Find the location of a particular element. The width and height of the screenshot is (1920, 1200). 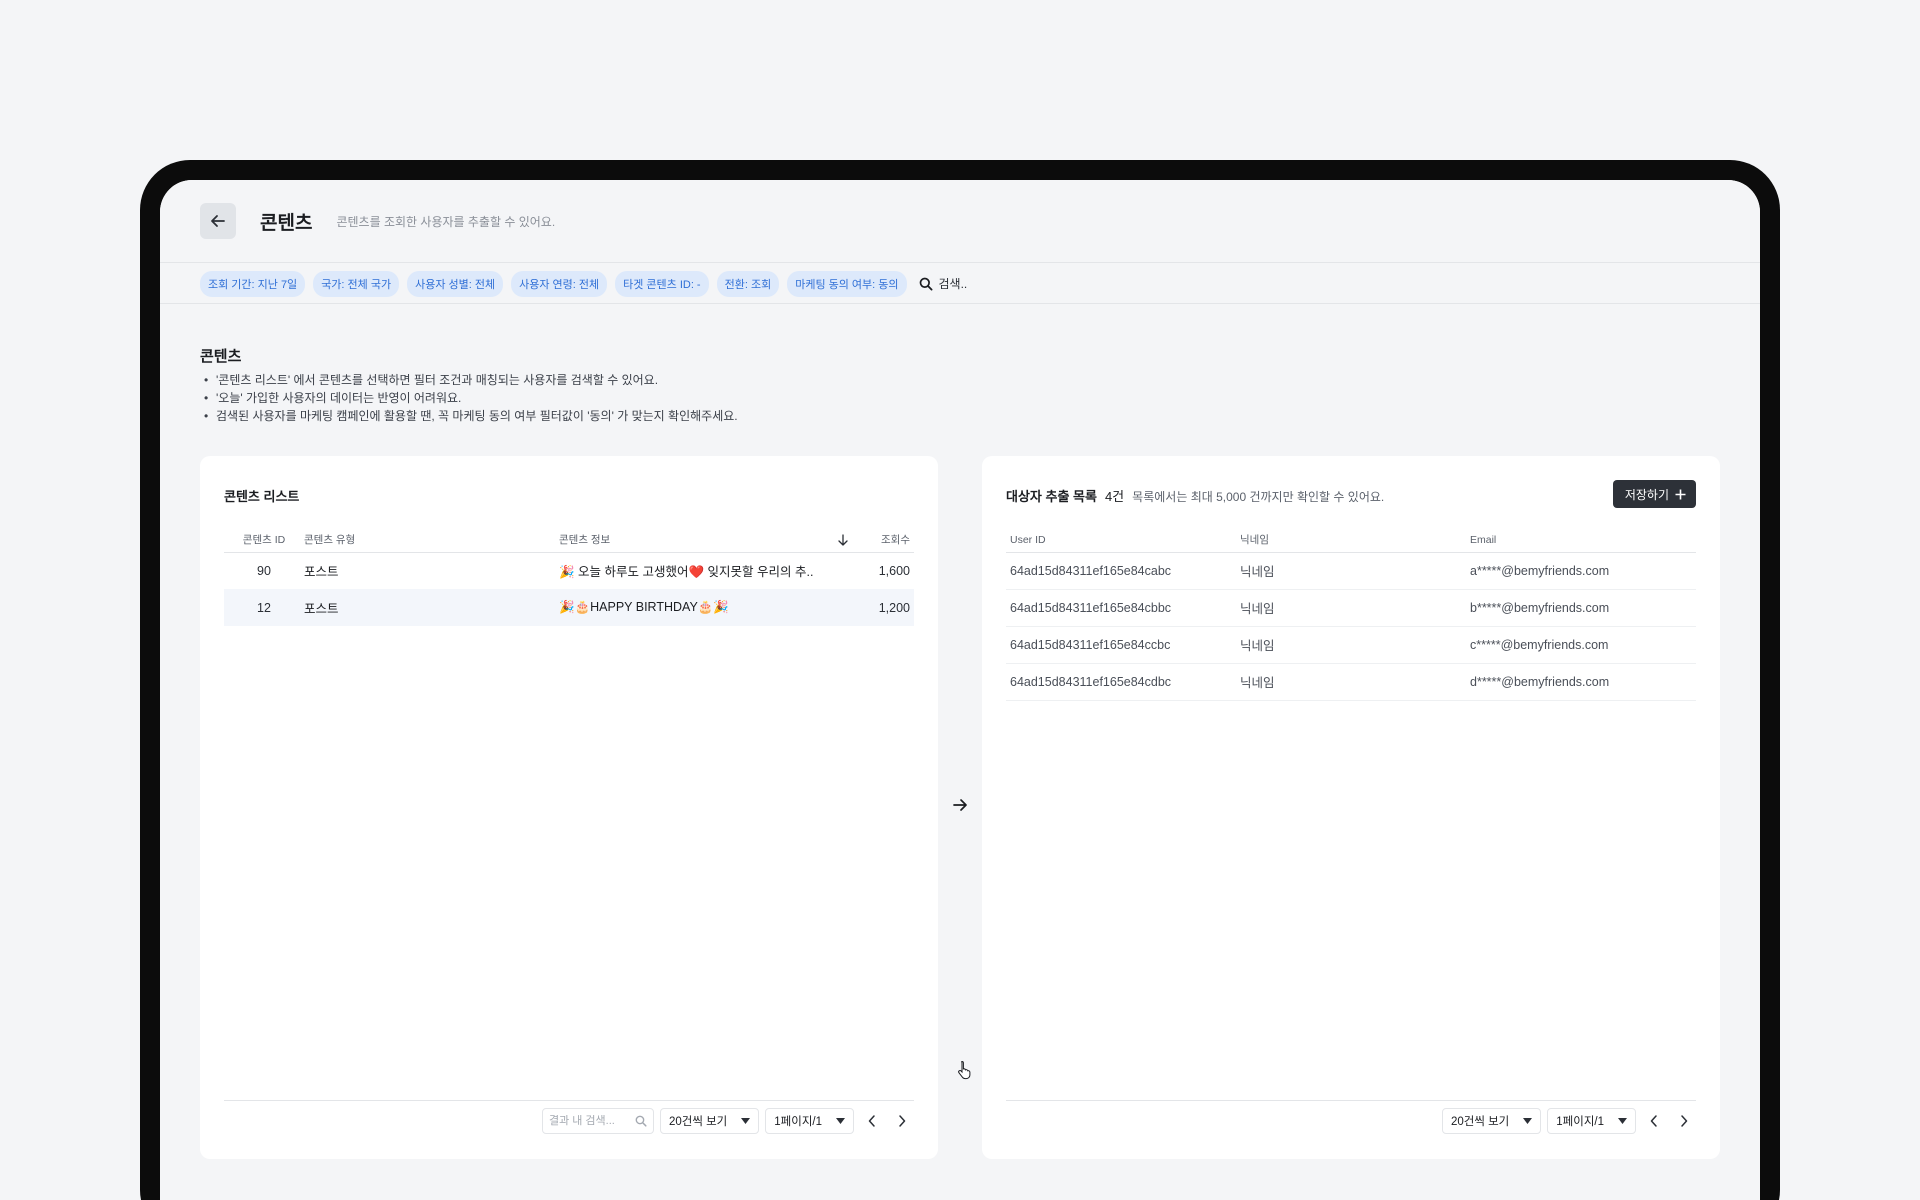

arrow-right-icon is located at coordinates (960, 805).